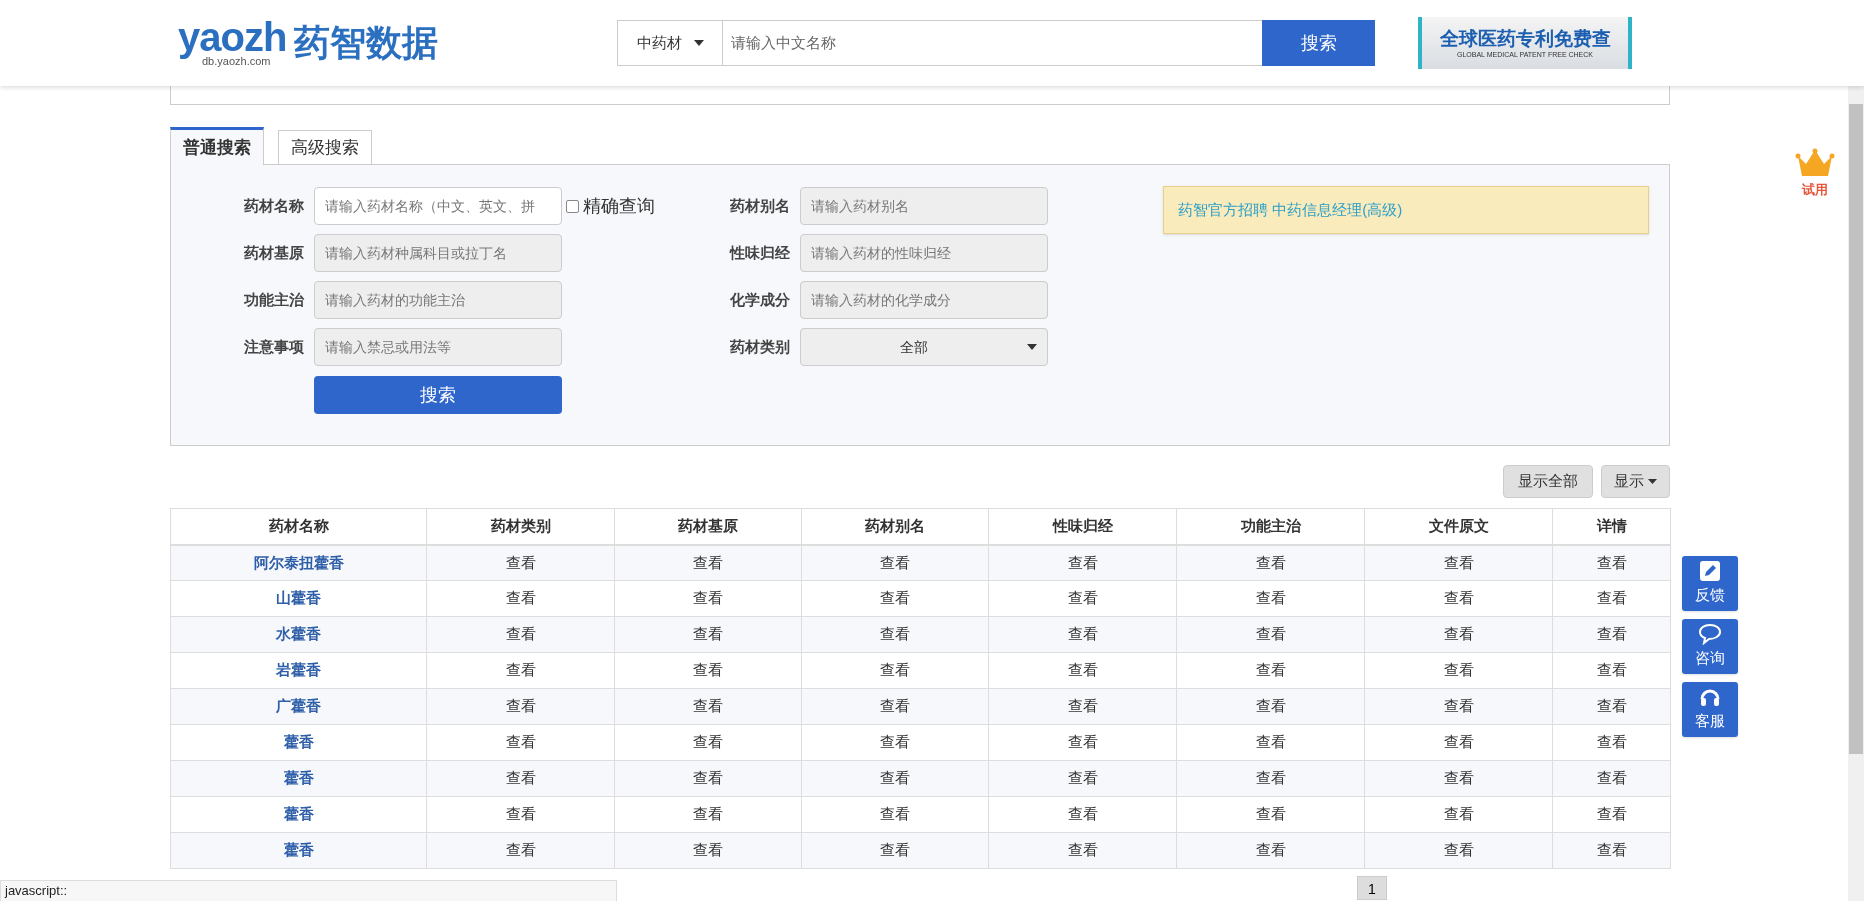 This screenshot has height=901, width=1864. Describe the element at coordinates (438, 300) in the screenshot. I see `input-field: 请输入药材的功能主治` at that location.